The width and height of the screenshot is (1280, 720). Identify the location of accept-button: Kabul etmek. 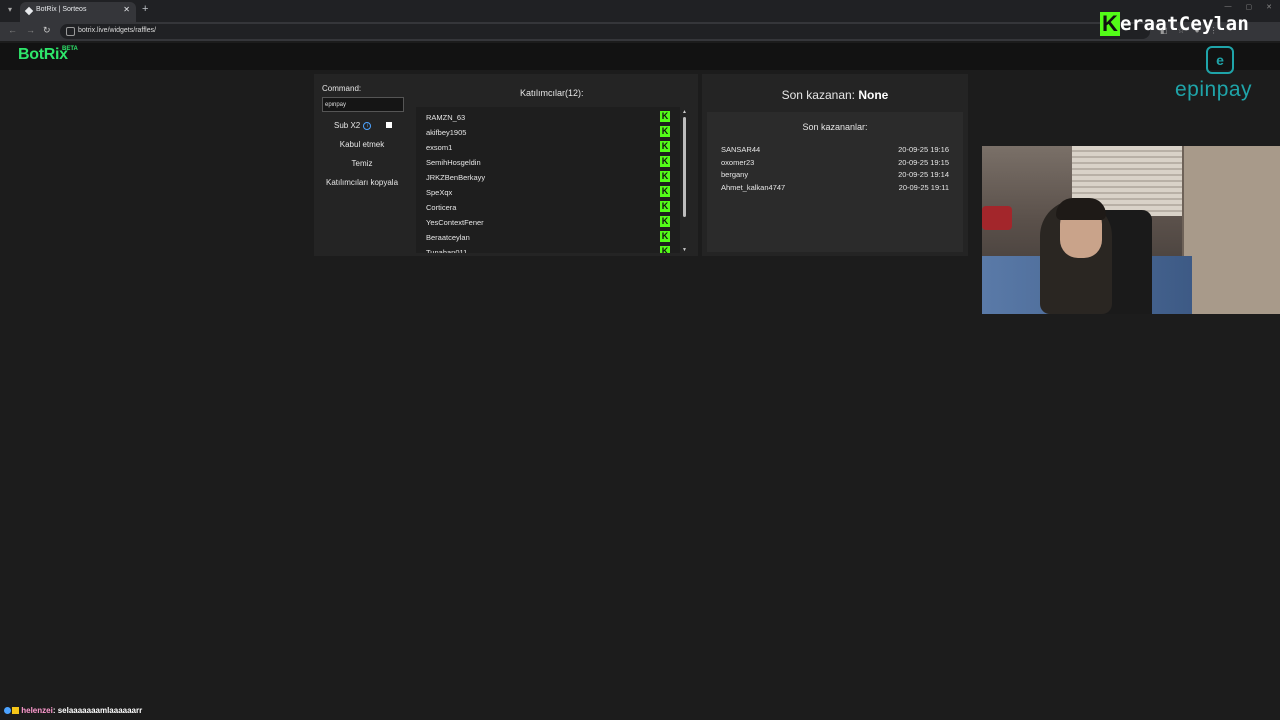
(362, 144).